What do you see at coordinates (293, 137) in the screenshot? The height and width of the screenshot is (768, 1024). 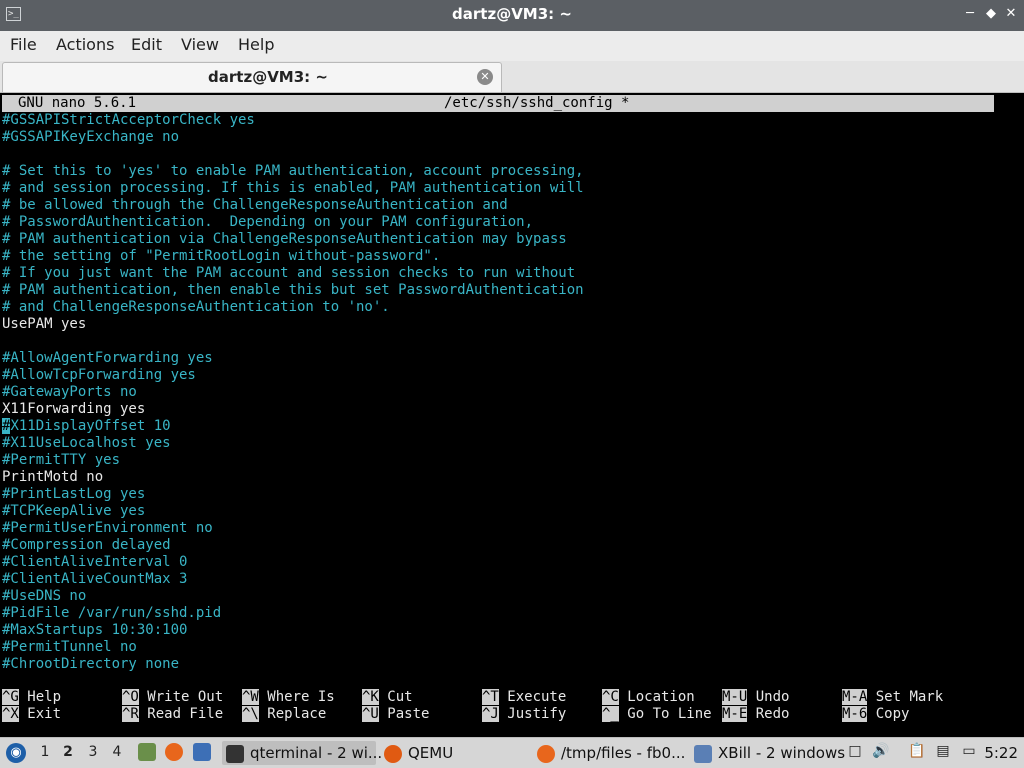 I see `editor-line: #GSSAPIKeyExchange no` at bounding box center [293, 137].